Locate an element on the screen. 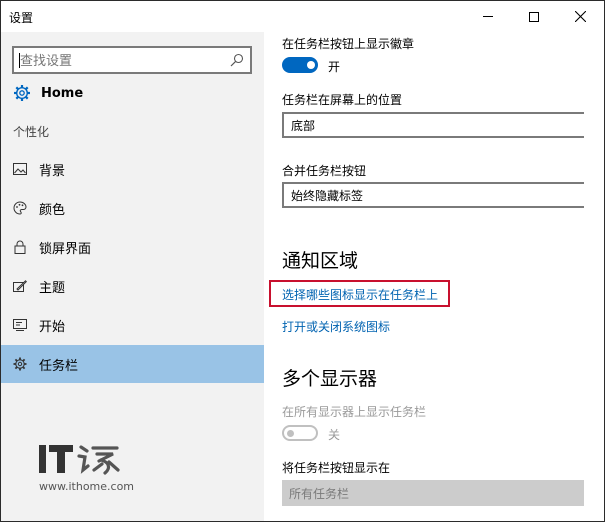  maximize-button is located at coordinates (534, 16).